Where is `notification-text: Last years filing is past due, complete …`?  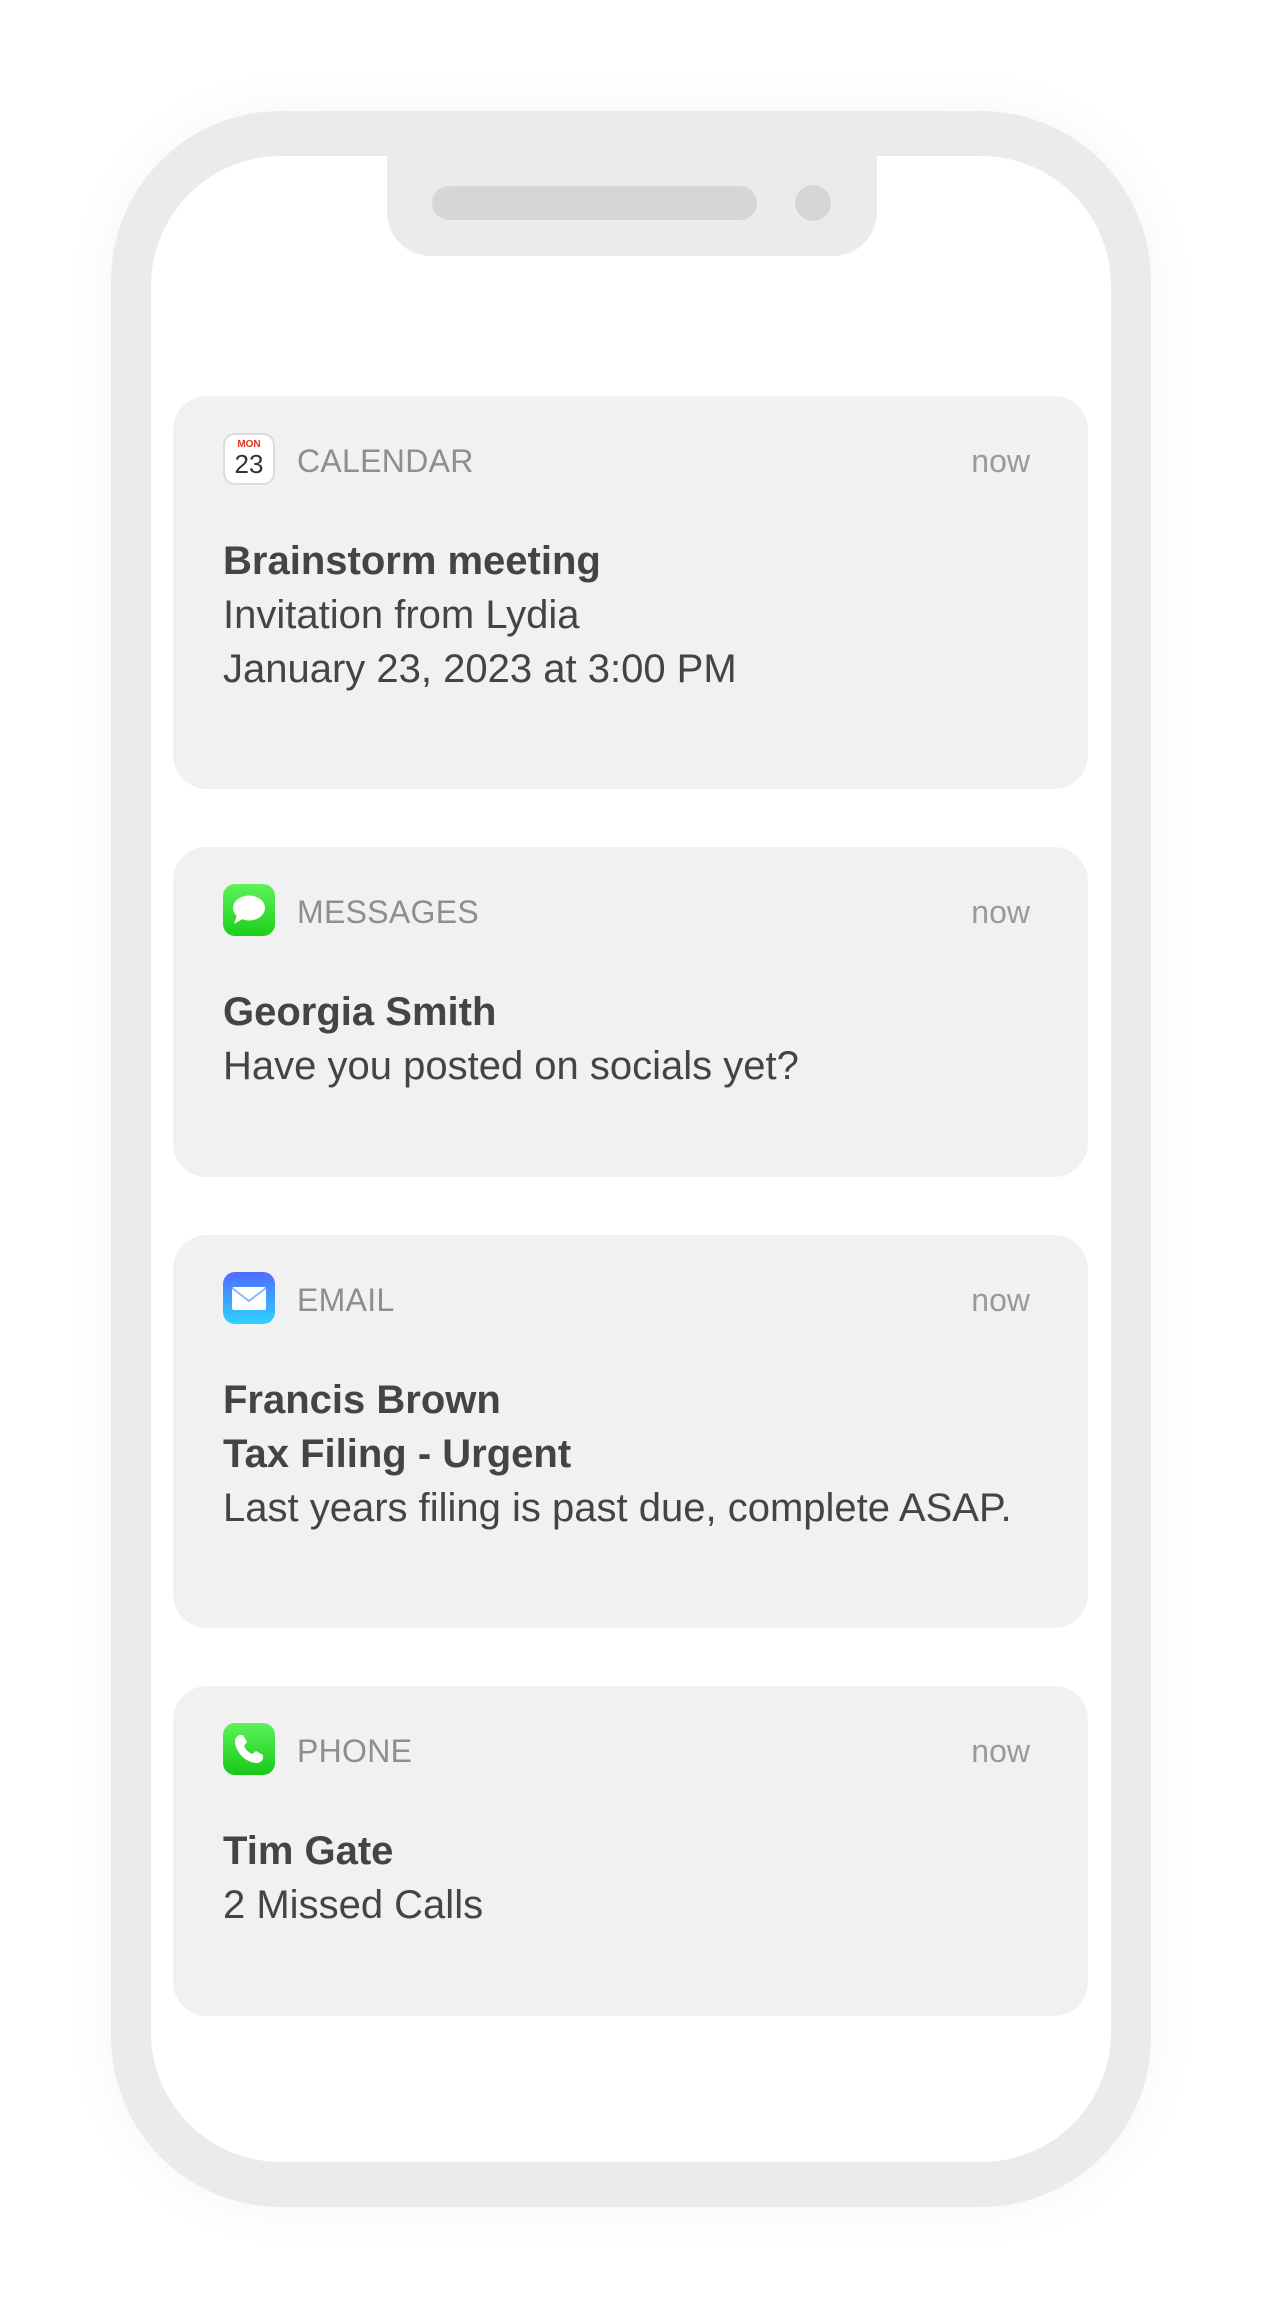
notification-text: Last years filing is past due, complete … is located at coordinates (617, 1508).